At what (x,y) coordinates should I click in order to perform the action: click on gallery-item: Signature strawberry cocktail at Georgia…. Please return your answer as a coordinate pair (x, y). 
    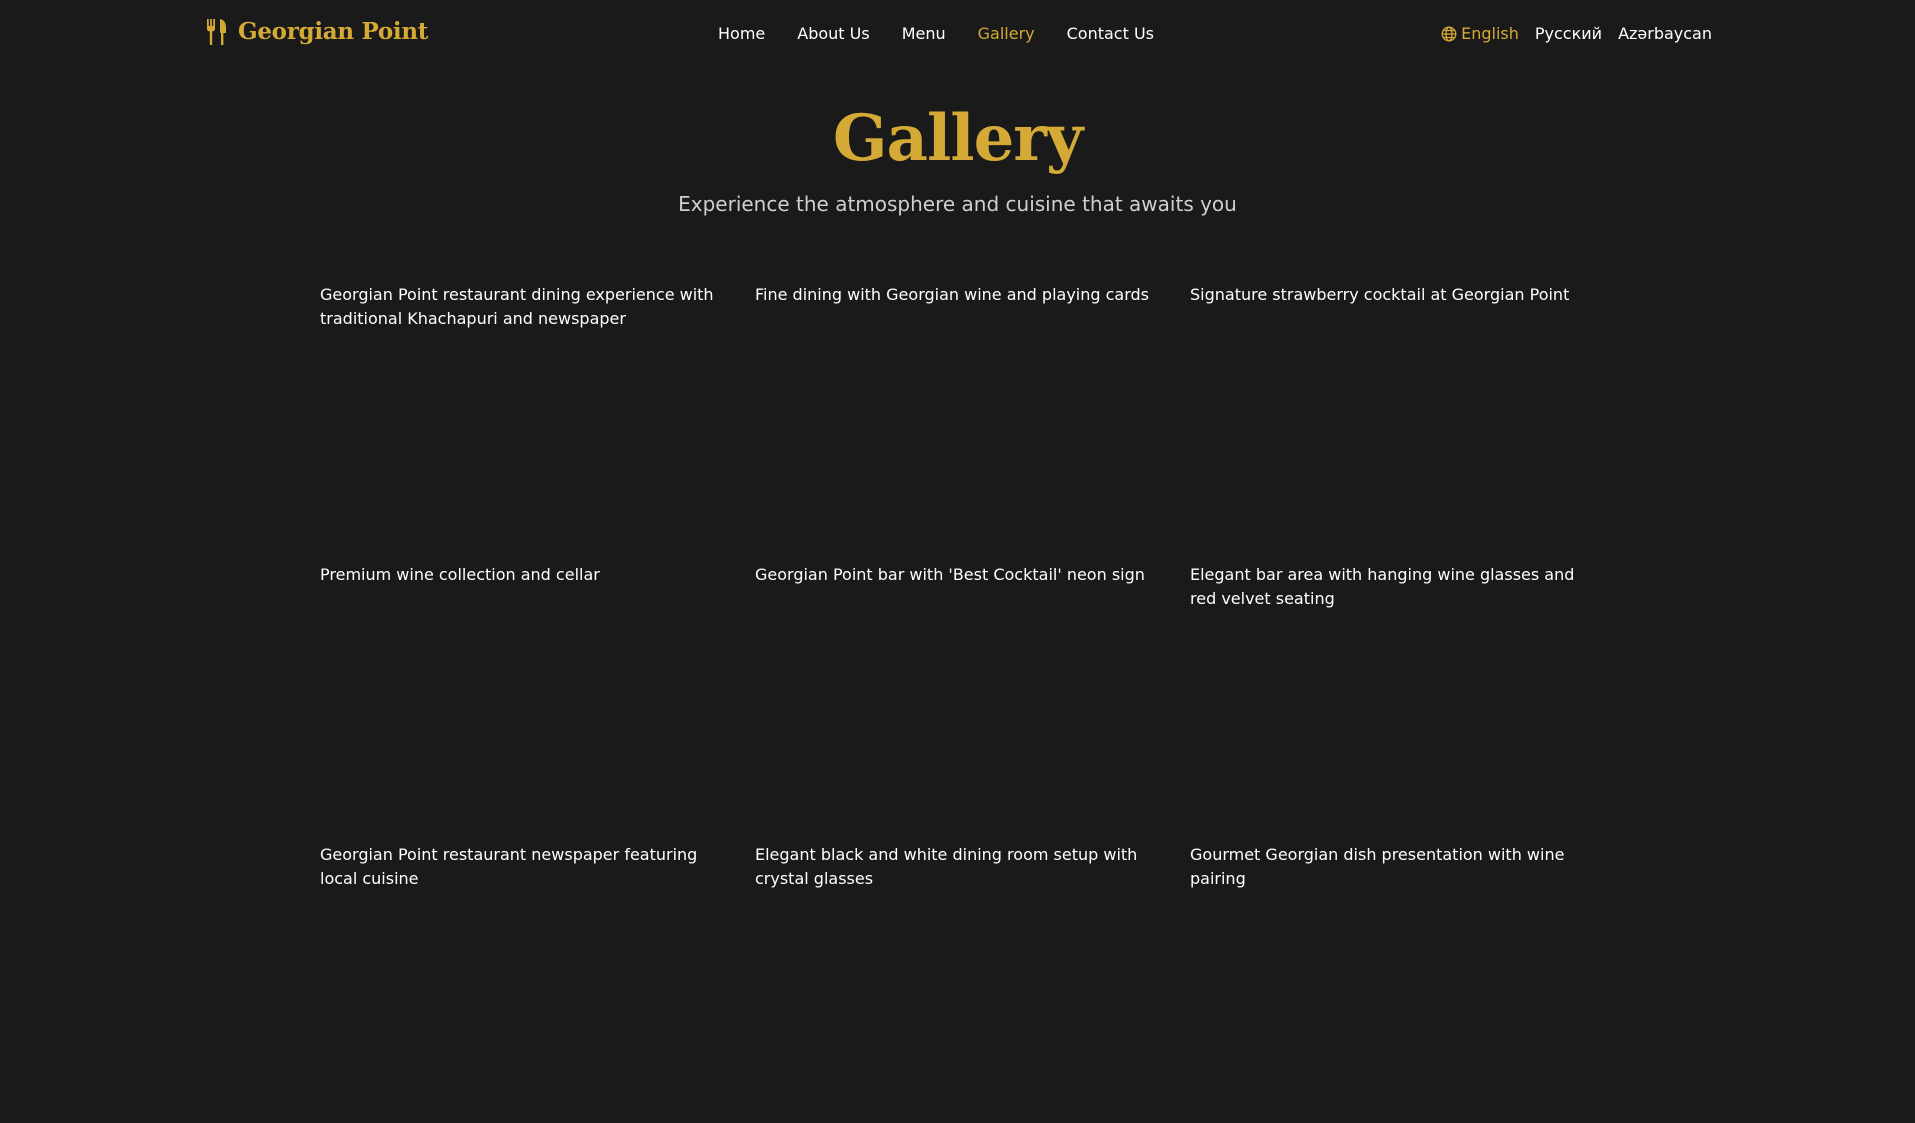
    Looking at the image, I should click on (1400, 423).